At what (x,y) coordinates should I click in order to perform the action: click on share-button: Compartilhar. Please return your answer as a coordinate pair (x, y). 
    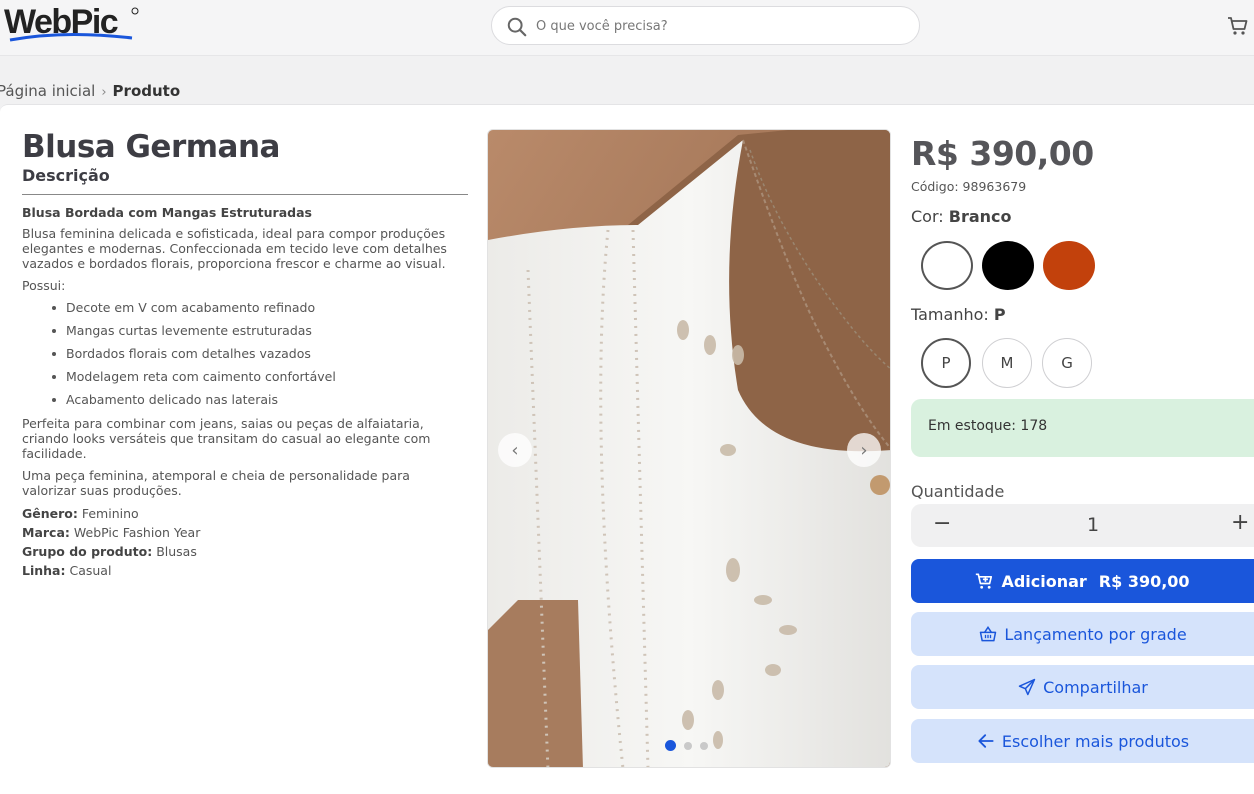
    Looking at the image, I should click on (1082, 687).